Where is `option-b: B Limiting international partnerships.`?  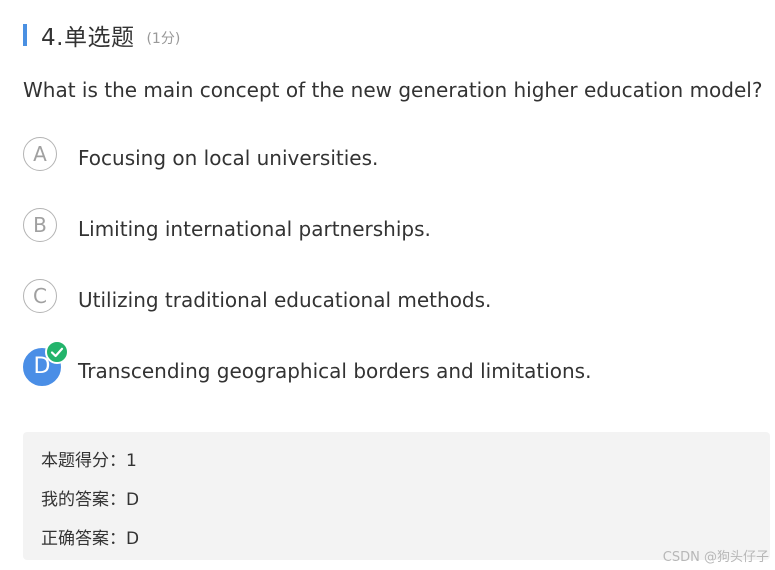
option-b: B Limiting international partnerships. is located at coordinates (373, 228).